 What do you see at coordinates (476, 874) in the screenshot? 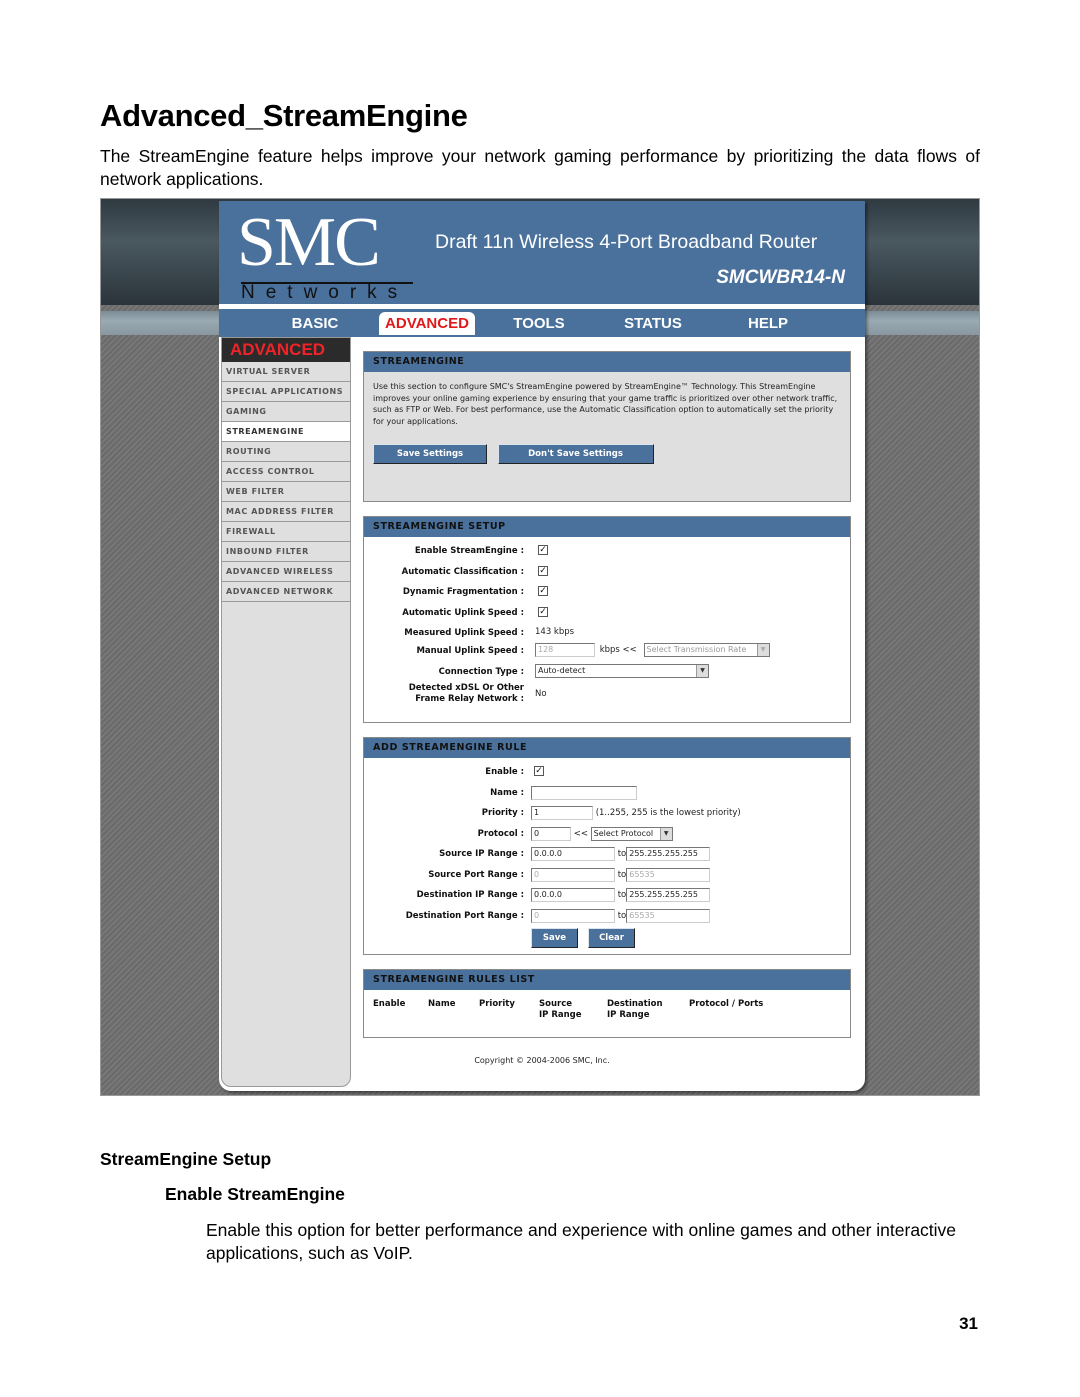
I see `source-port-range-label: Source Port Range :` at bounding box center [476, 874].